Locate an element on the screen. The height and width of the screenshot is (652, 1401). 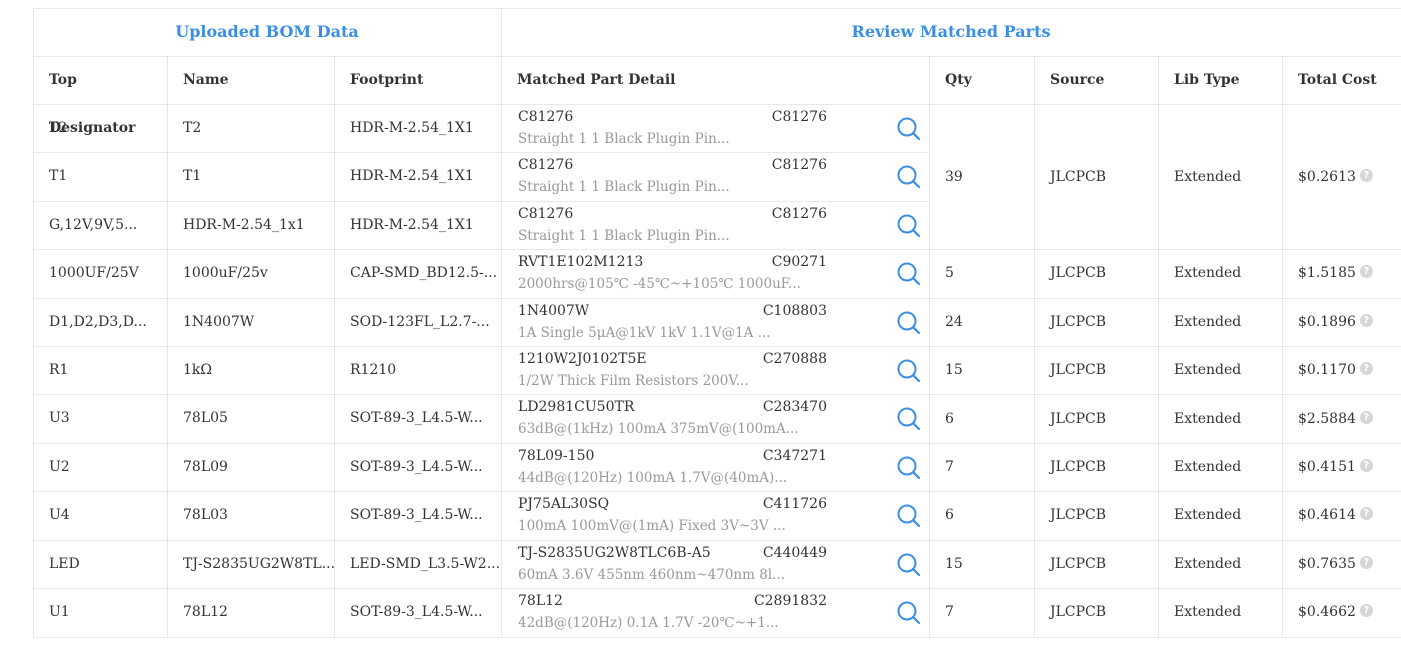
header-total-cost: Total Cost is located at coordinates (1341, 80).